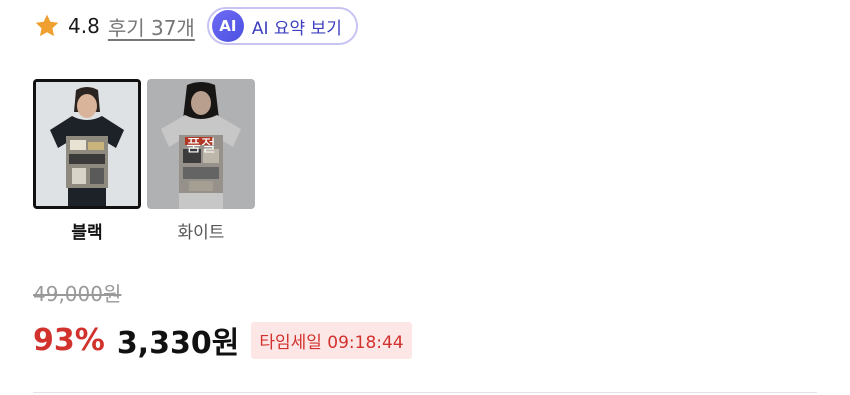  Describe the element at coordinates (151, 26) in the screenshot. I see `review-count-link: 후기 37개` at that location.